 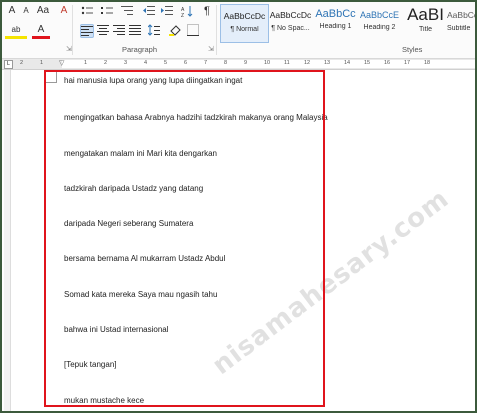 I want to click on multilevel-list-icon, so click(x=127, y=10).